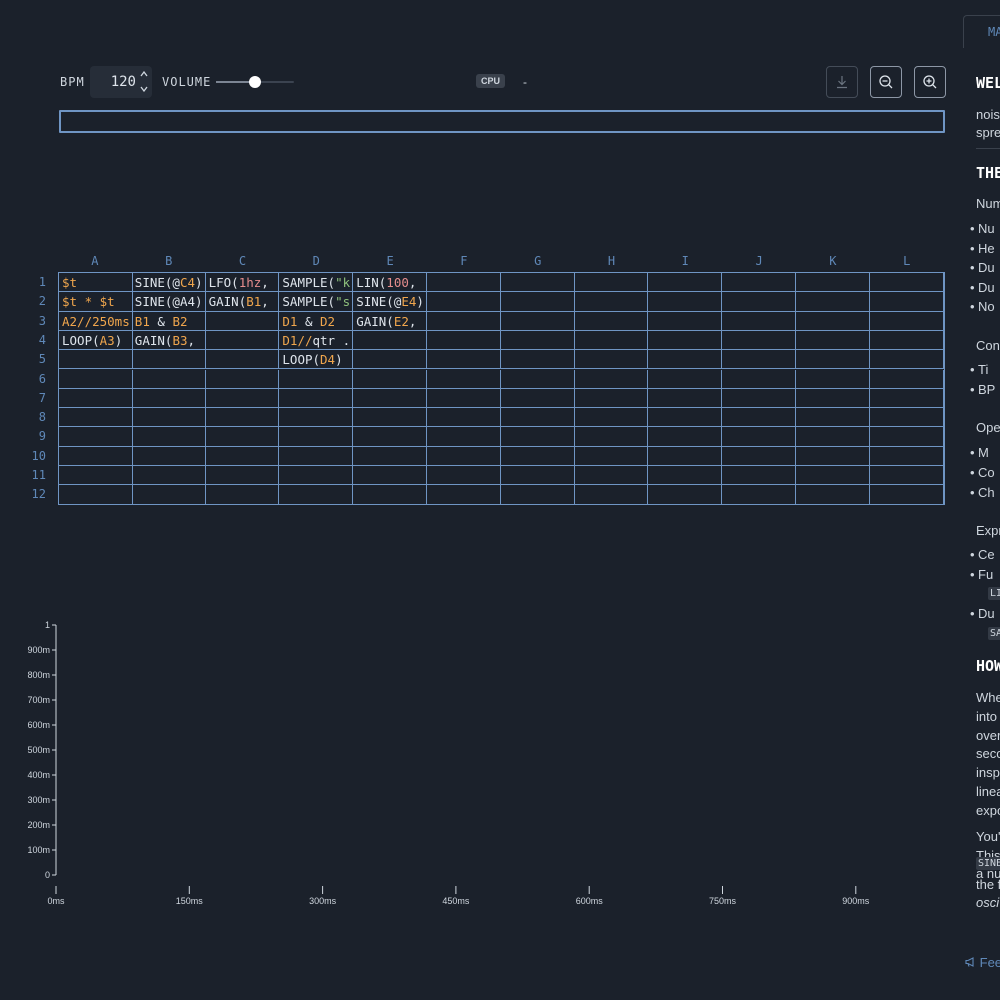 This screenshot has width=1000, height=1000. What do you see at coordinates (611, 283) in the screenshot?
I see `cell-h1` at bounding box center [611, 283].